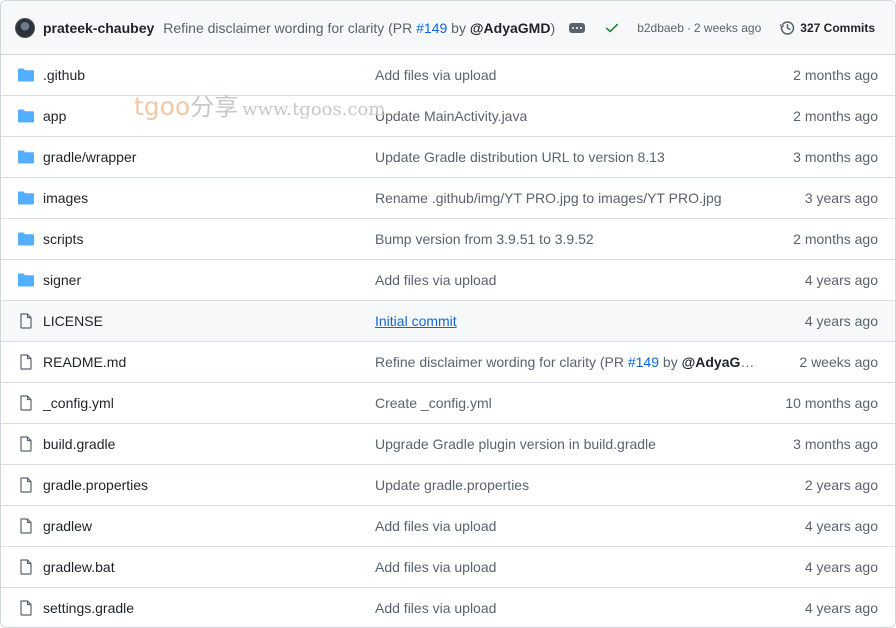 Image resolution: width=896 pixels, height=628 pixels. I want to click on table-row: gradlew Add files via upload 4 years ago, so click(448, 526).